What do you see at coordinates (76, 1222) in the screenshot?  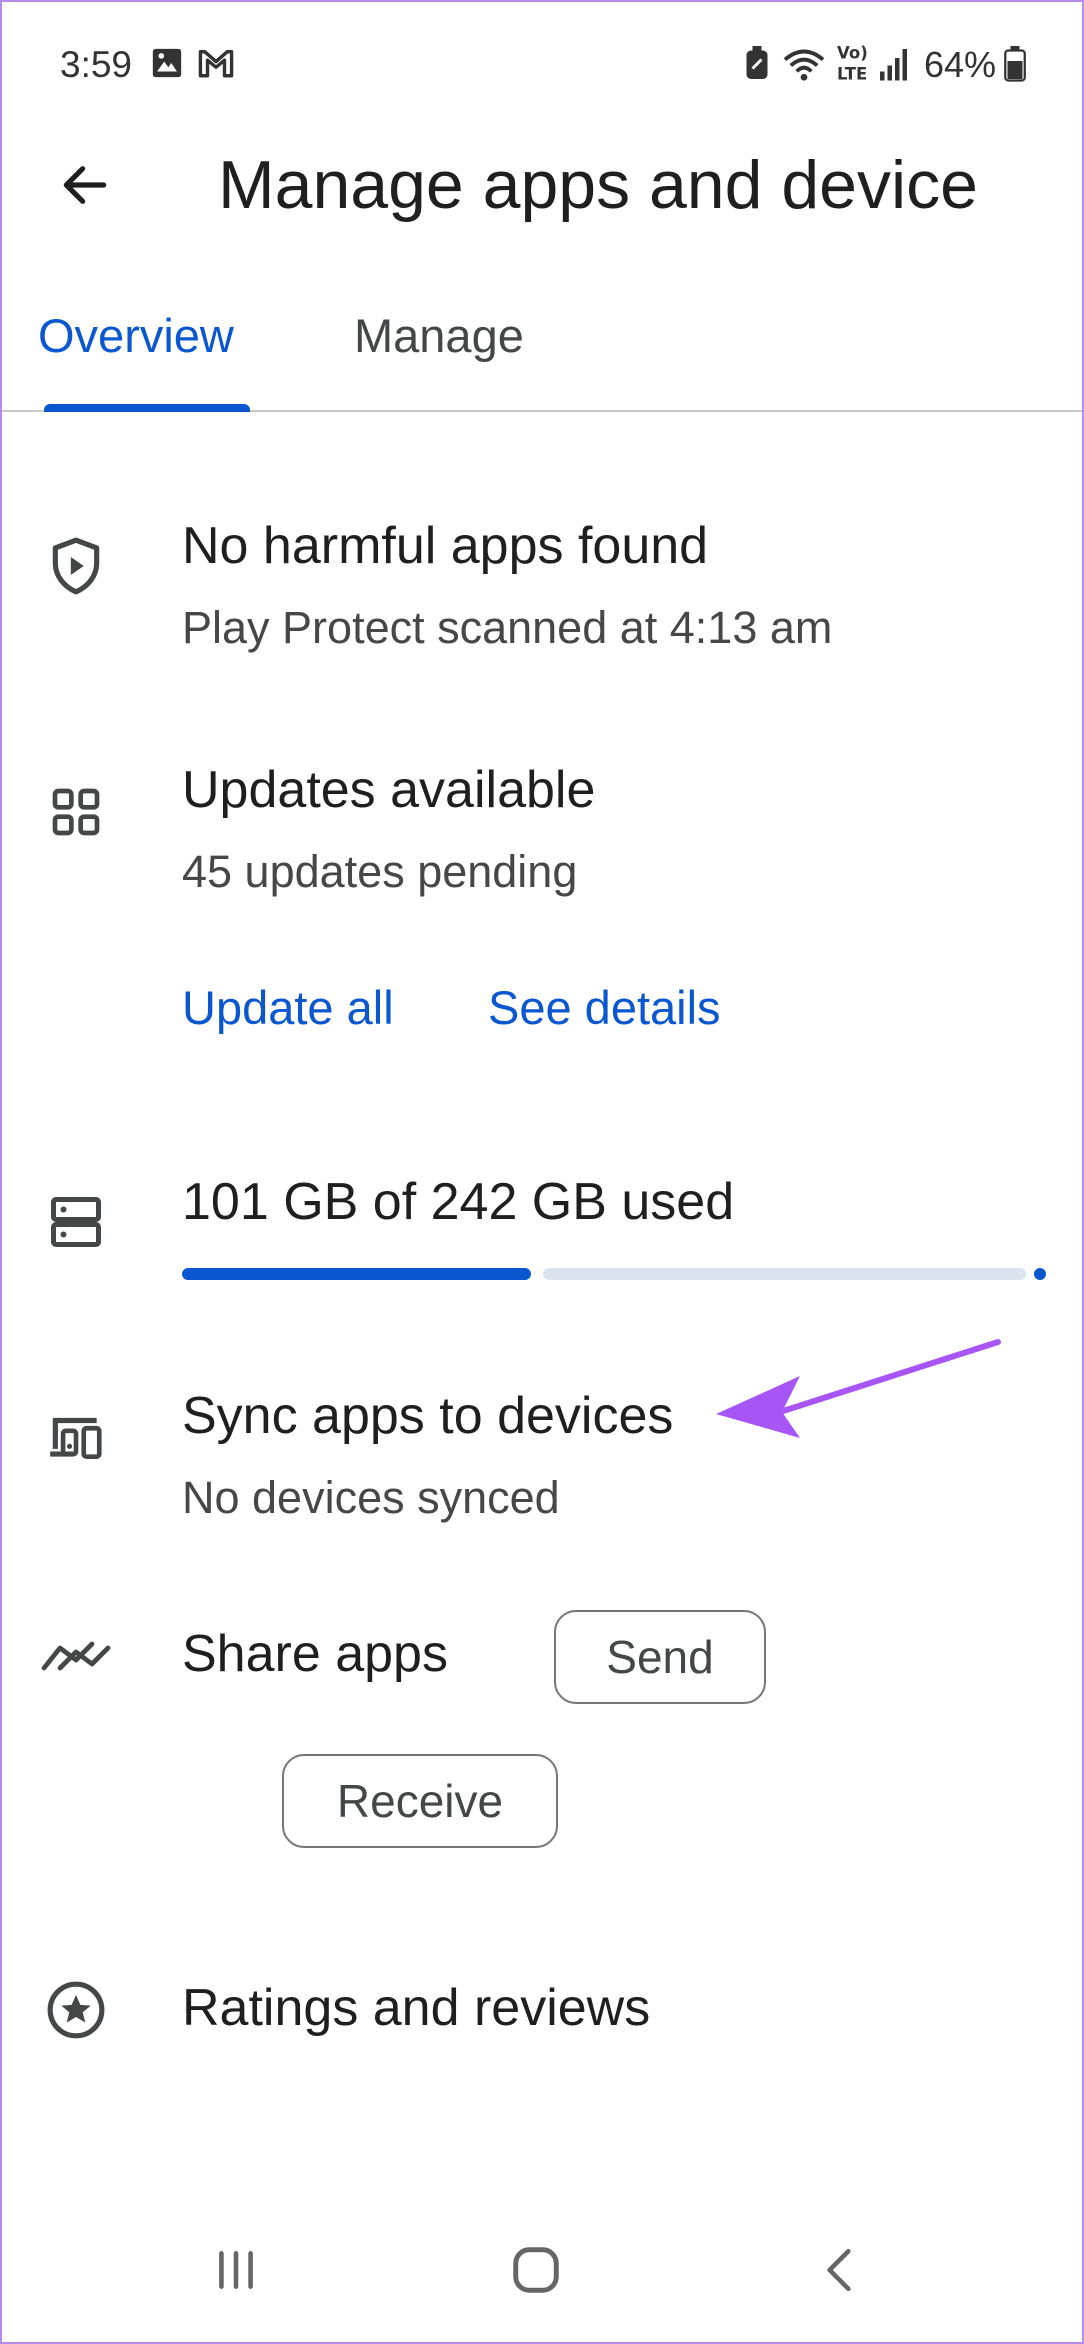 I see `storage-icon` at bounding box center [76, 1222].